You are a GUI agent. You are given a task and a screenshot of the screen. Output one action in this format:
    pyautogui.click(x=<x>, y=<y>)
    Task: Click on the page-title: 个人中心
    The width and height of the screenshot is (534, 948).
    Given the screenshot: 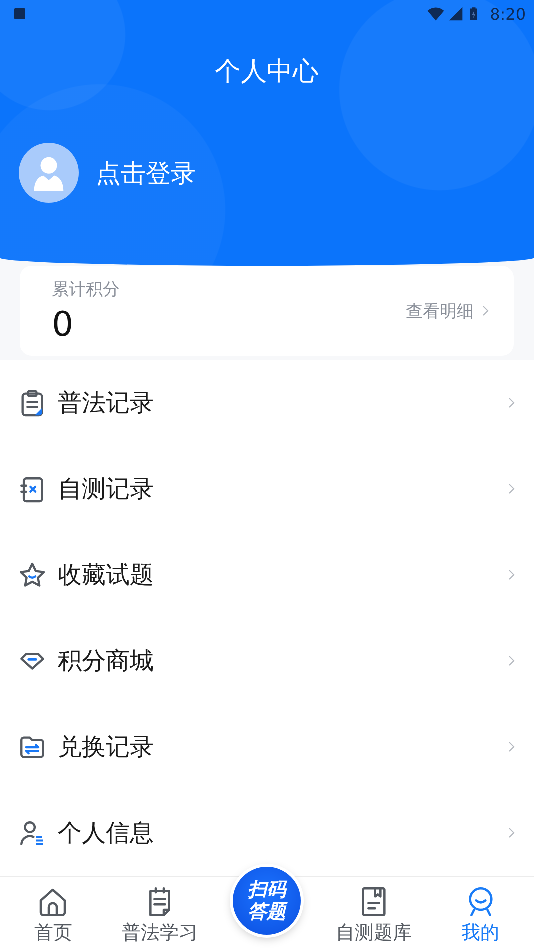 What is the action you would take?
    pyautogui.click(x=267, y=72)
    